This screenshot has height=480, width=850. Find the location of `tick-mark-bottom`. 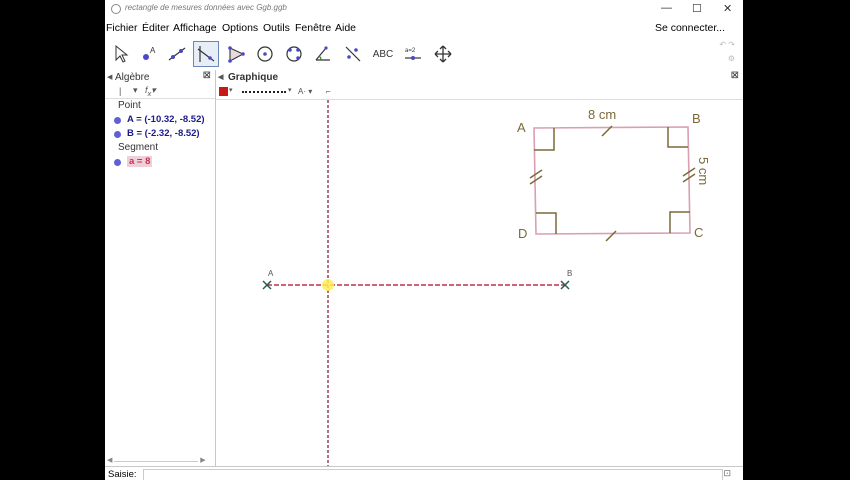

tick-mark-bottom is located at coordinates (611, 236).